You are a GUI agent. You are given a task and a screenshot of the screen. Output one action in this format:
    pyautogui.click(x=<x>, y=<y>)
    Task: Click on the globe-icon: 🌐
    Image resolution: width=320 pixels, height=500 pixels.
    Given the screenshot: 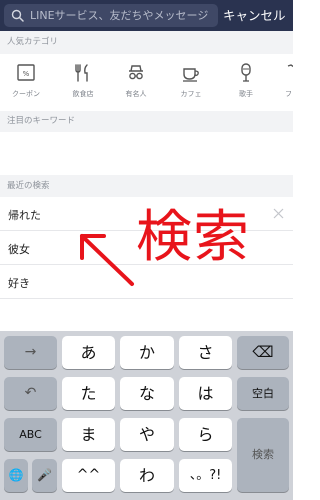 What is the action you would take?
    pyautogui.click(x=16, y=475)
    